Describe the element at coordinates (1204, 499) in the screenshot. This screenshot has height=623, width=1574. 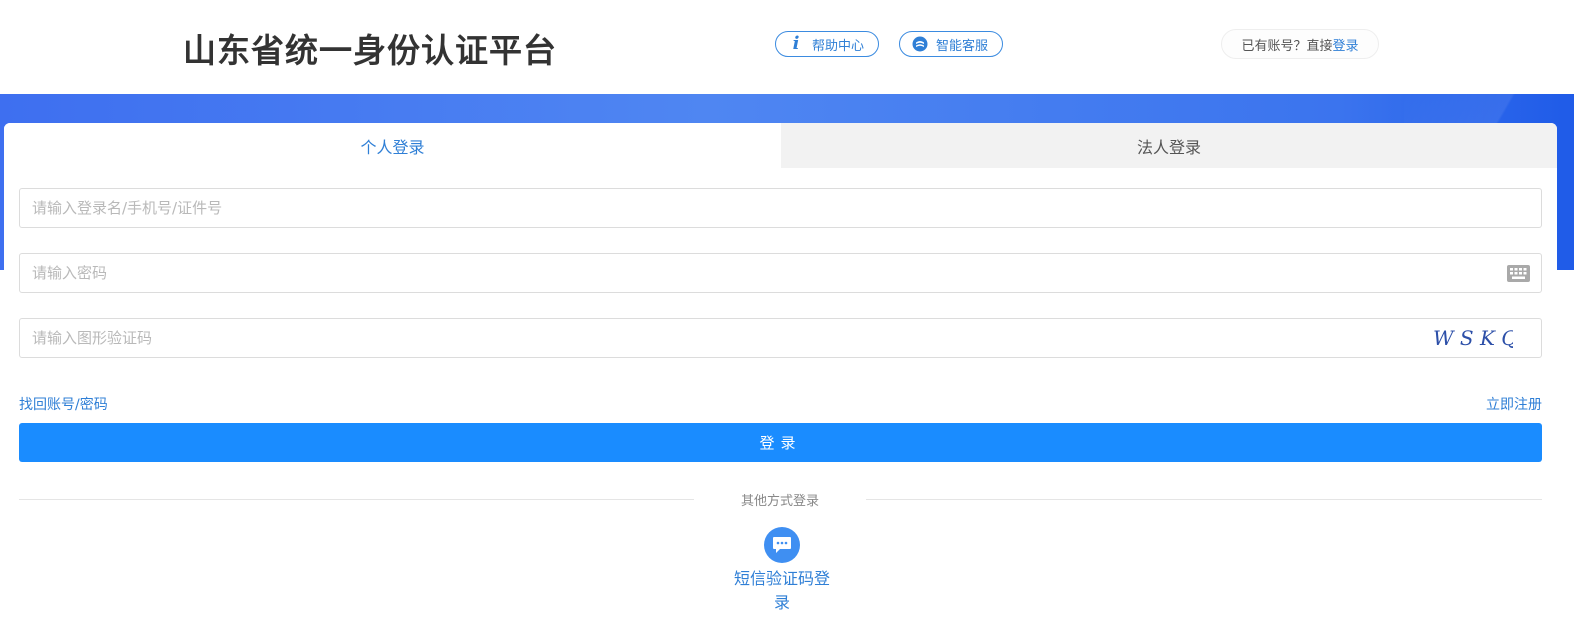
I see `divider-right` at that location.